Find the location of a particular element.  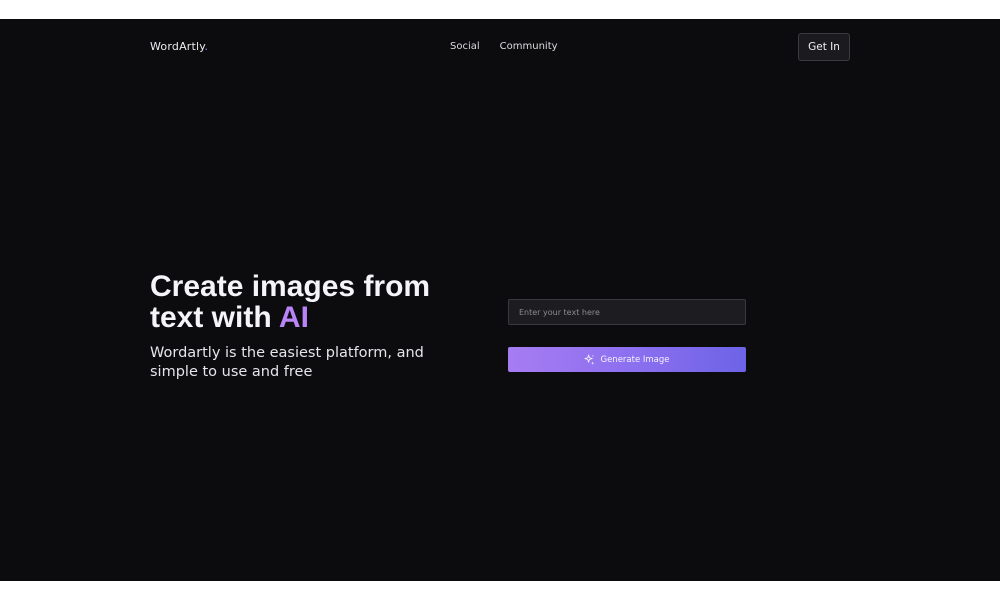

prompt-input is located at coordinates (627, 312).